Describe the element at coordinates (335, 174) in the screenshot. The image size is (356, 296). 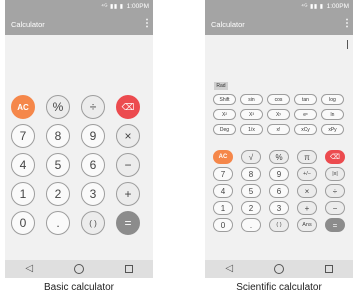
I see `absolute-button: |x|` at that location.